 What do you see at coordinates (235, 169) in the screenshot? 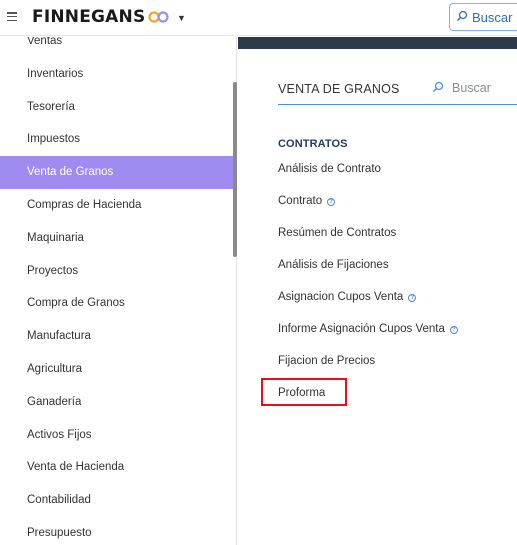
I see `sidebar-scrollbar` at bounding box center [235, 169].